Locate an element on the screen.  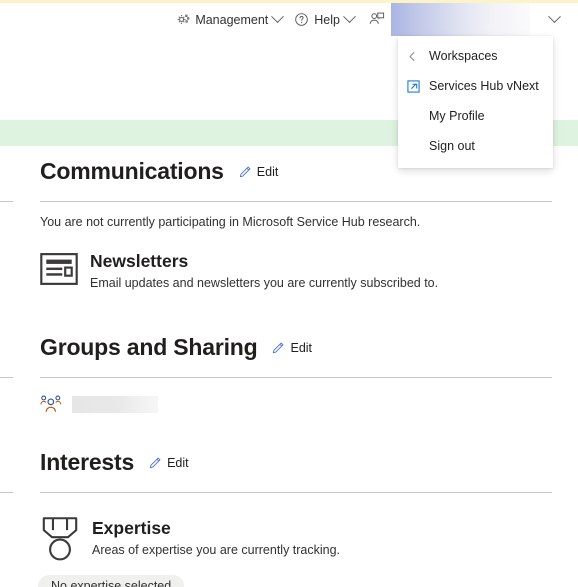
section-header-interests: Interests Edit is located at coordinates (289, 462).